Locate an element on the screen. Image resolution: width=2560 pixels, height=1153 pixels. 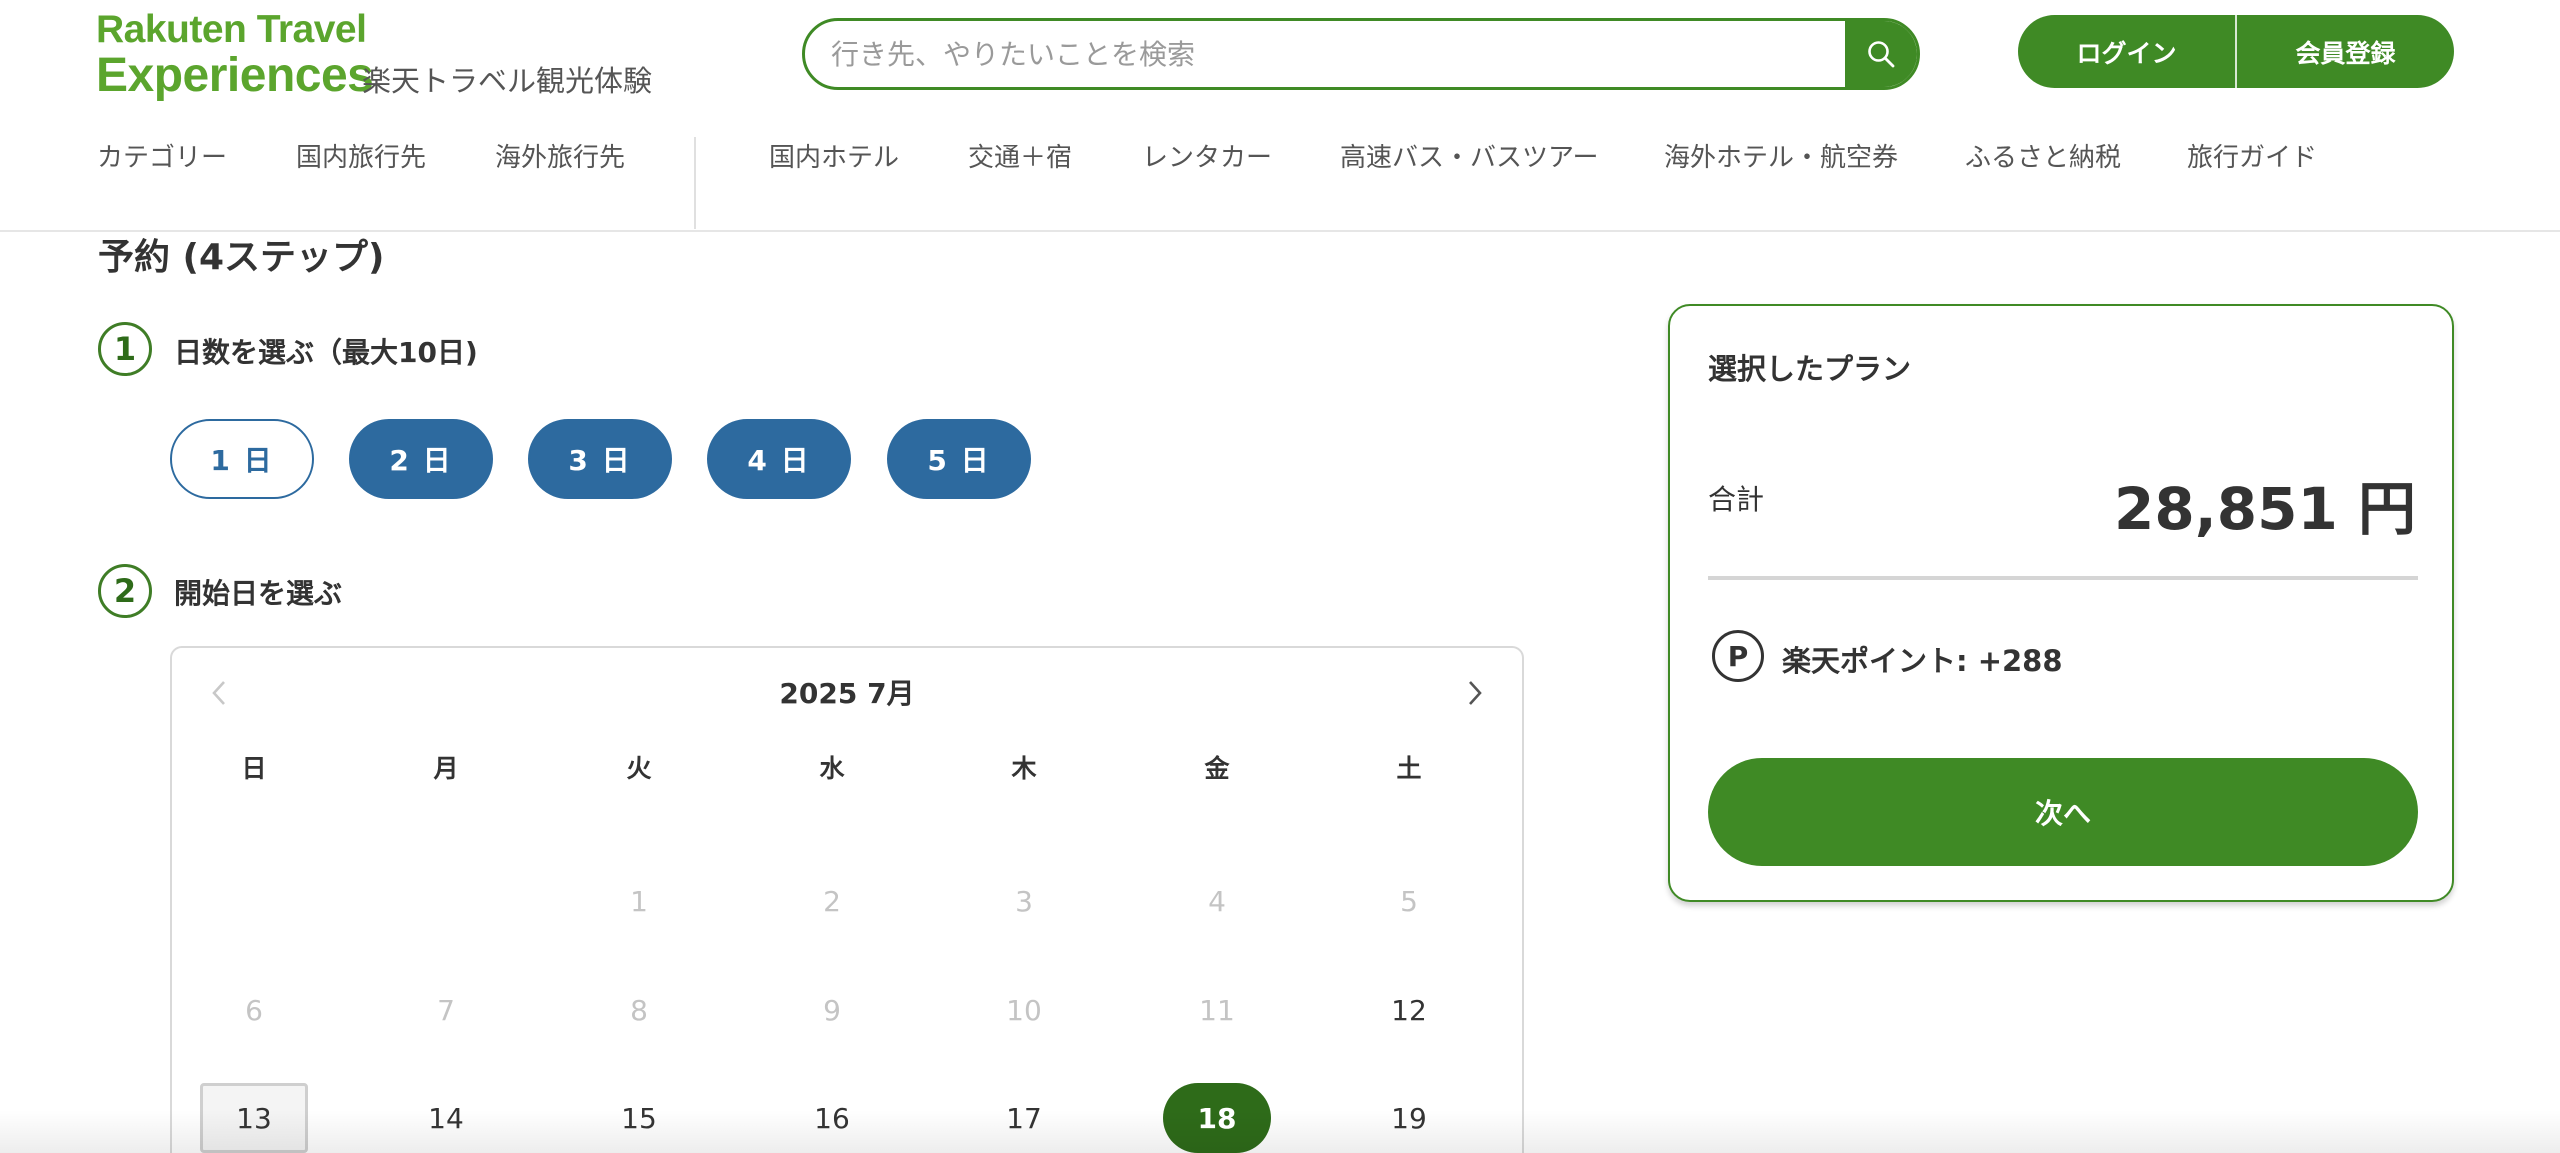
nav-item-furusato-tax: ふるさと納税 is located at coordinates (2043, 155).